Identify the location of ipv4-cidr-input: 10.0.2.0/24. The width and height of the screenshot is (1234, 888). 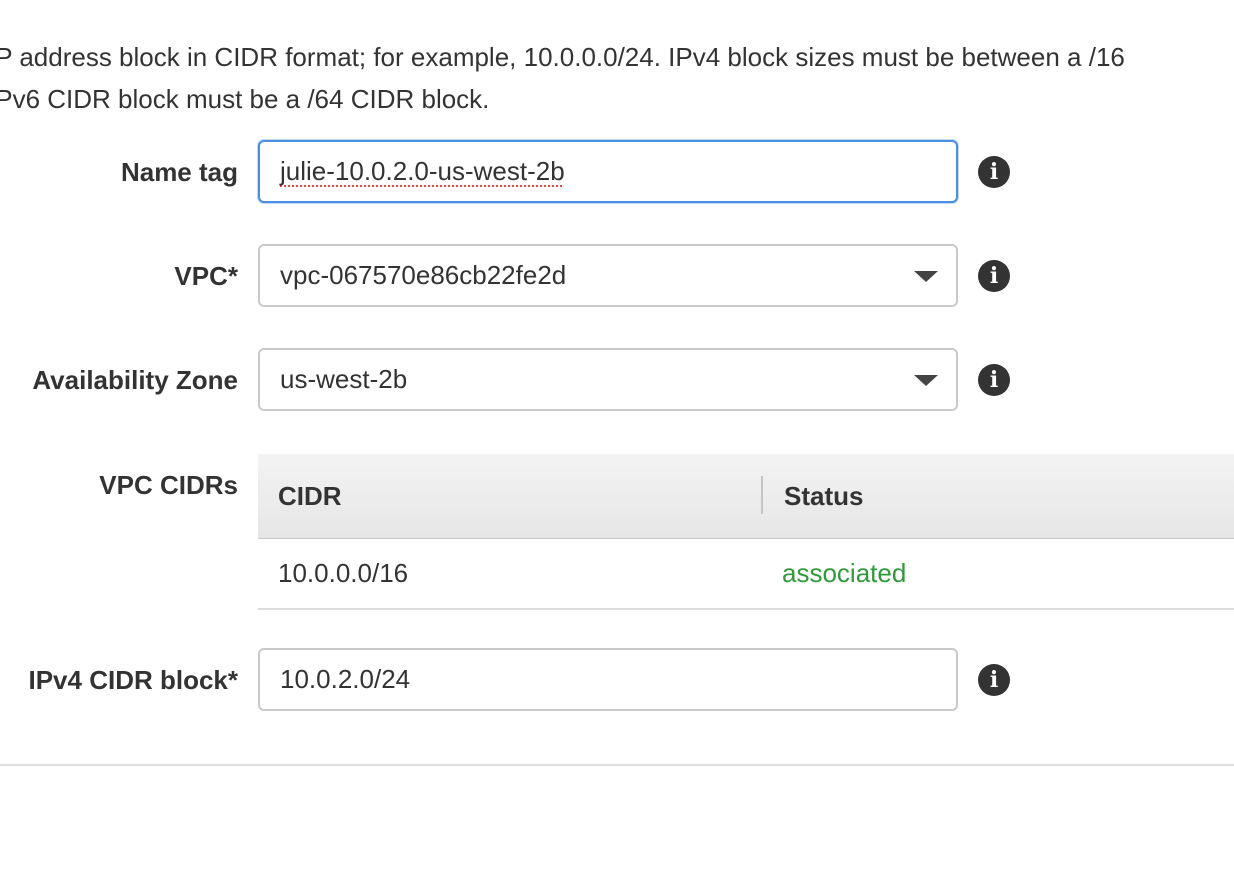
(608, 679).